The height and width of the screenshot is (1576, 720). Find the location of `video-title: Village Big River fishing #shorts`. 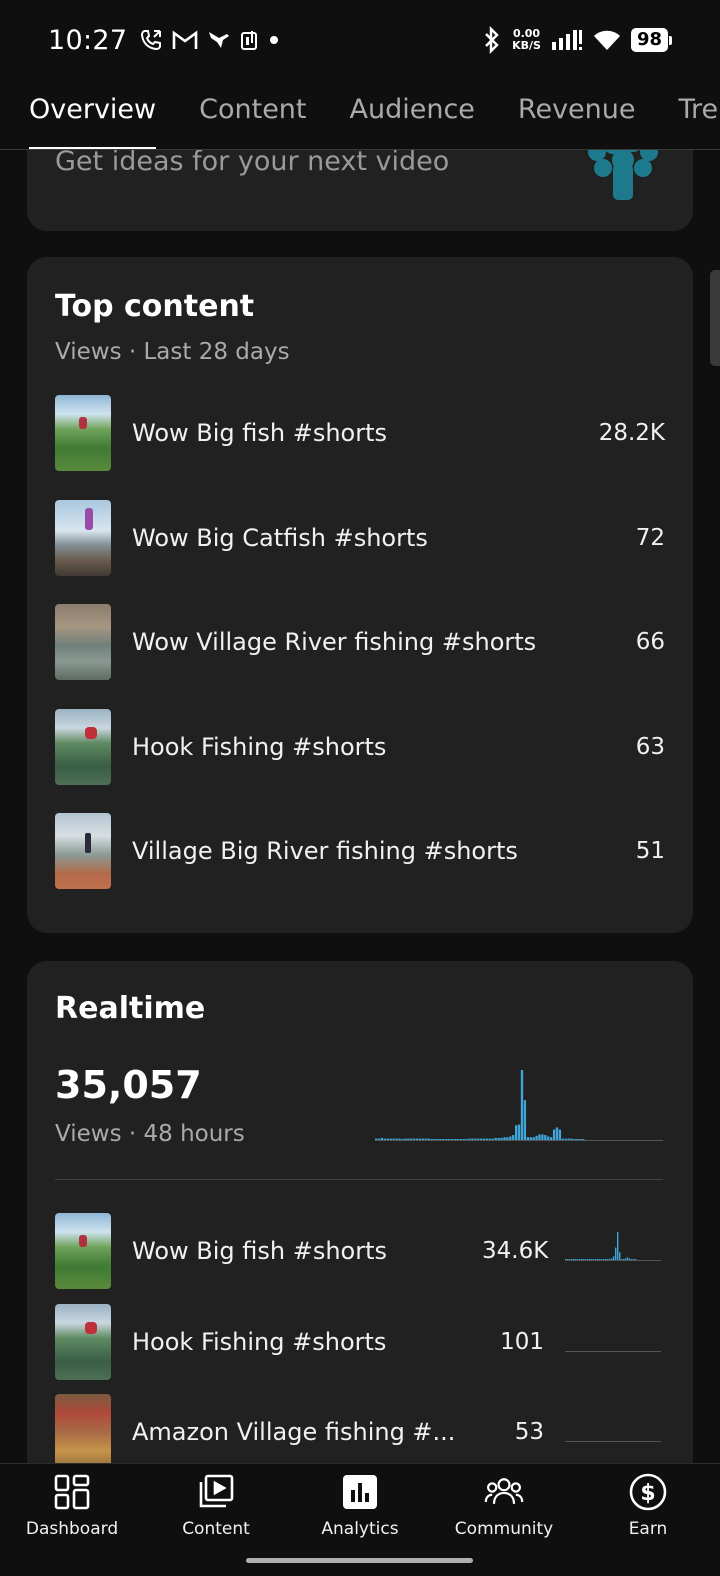

video-title: Village Big River fishing #shorts is located at coordinates (325, 851).